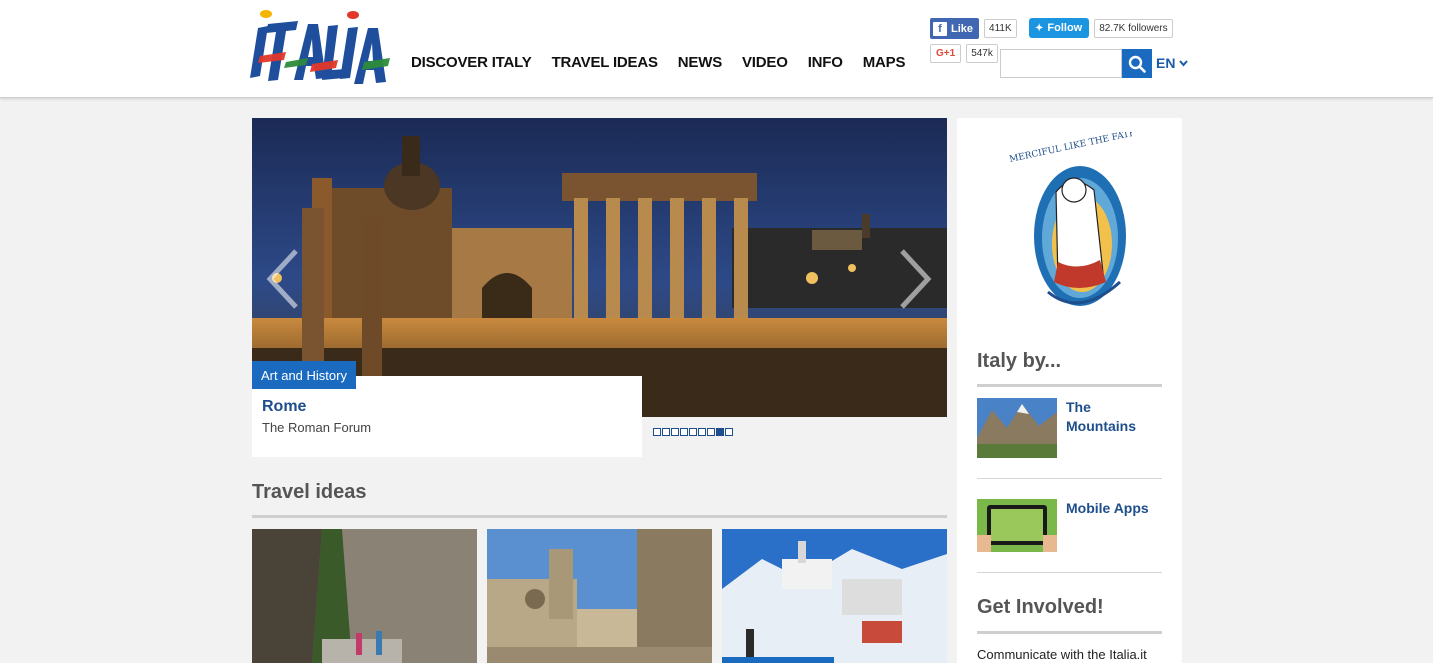  I want to click on slider-next-arrow, so click(916, 279).